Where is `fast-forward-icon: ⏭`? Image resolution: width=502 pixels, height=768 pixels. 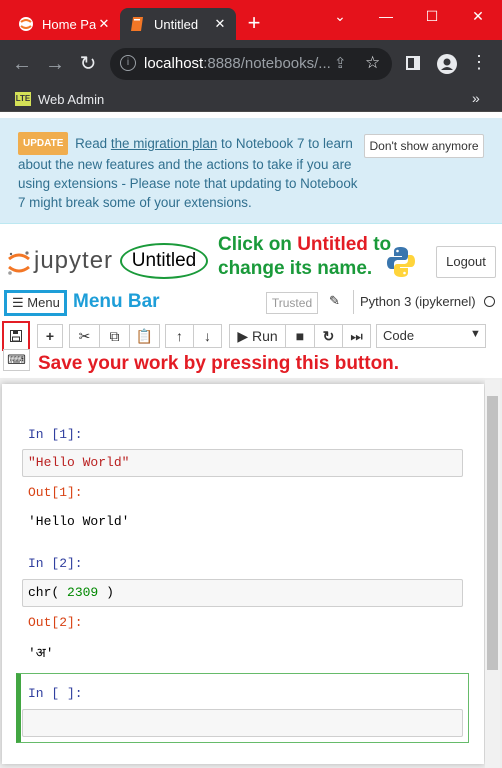 fast-forward-icon: ⏭ is located at coordinates (356, 336).